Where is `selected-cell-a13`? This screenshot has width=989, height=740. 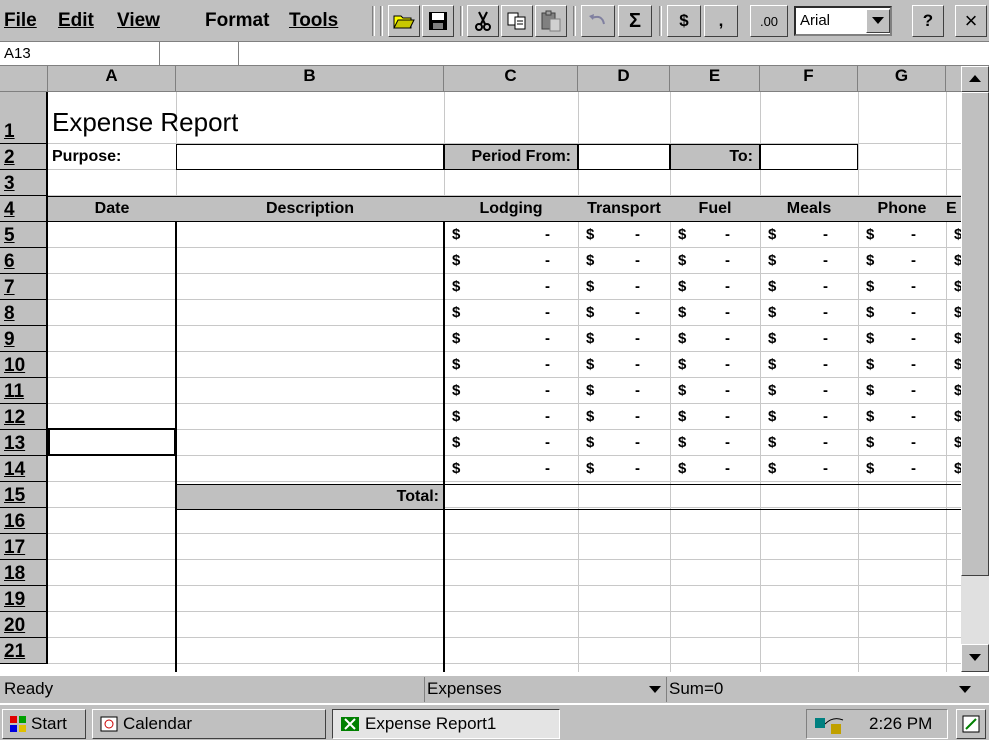 selected-cell-a13 is located at coordinates (112, 442).